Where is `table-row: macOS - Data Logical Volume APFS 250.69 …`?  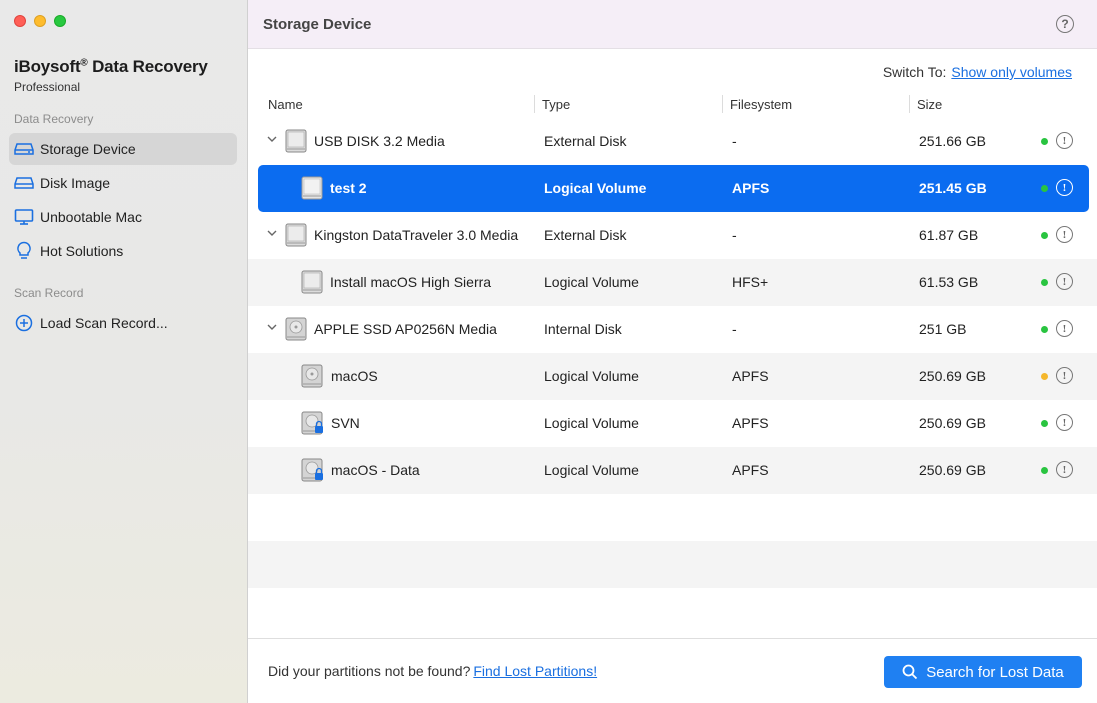 table-row: macOS - Data Logical Volume APFS 250.69 … is located at coordinates (672, 470).